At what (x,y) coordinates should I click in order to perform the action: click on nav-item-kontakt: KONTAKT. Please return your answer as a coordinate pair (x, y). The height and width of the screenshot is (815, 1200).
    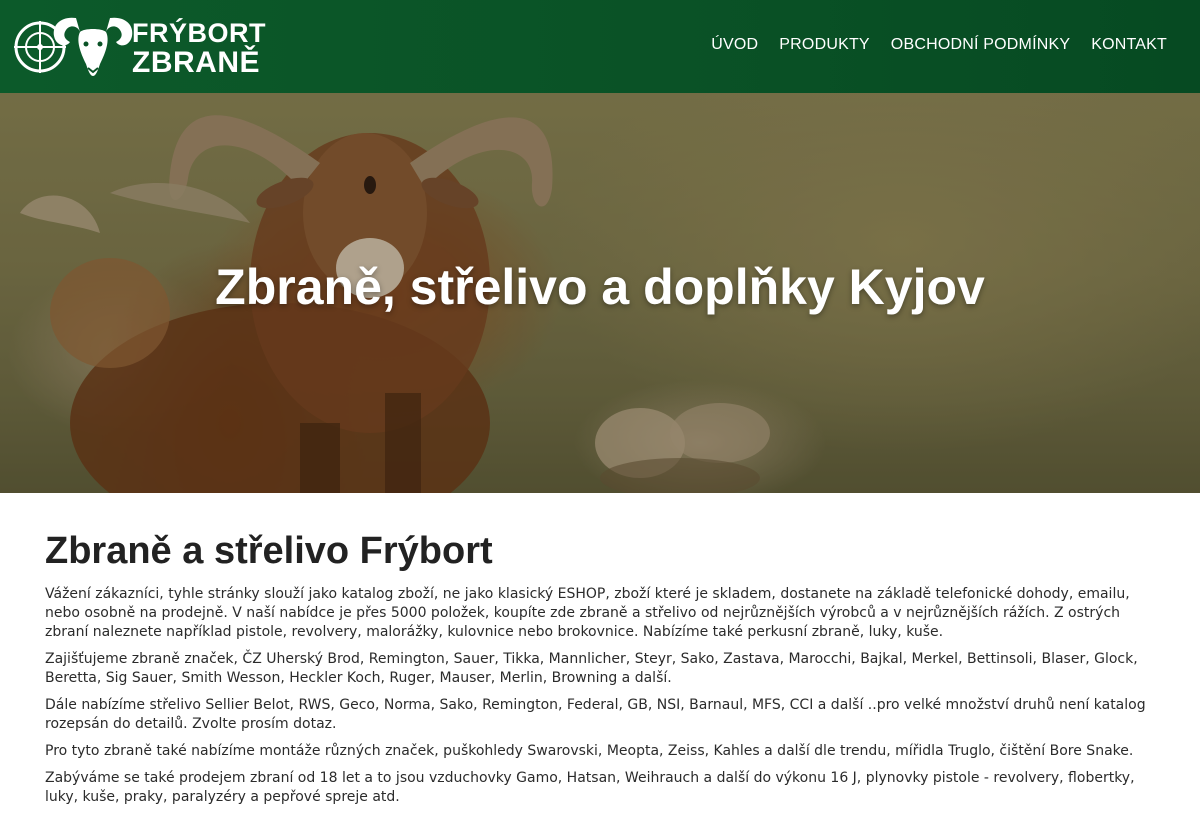
    Looking at the image, I should click on (1129, 45).